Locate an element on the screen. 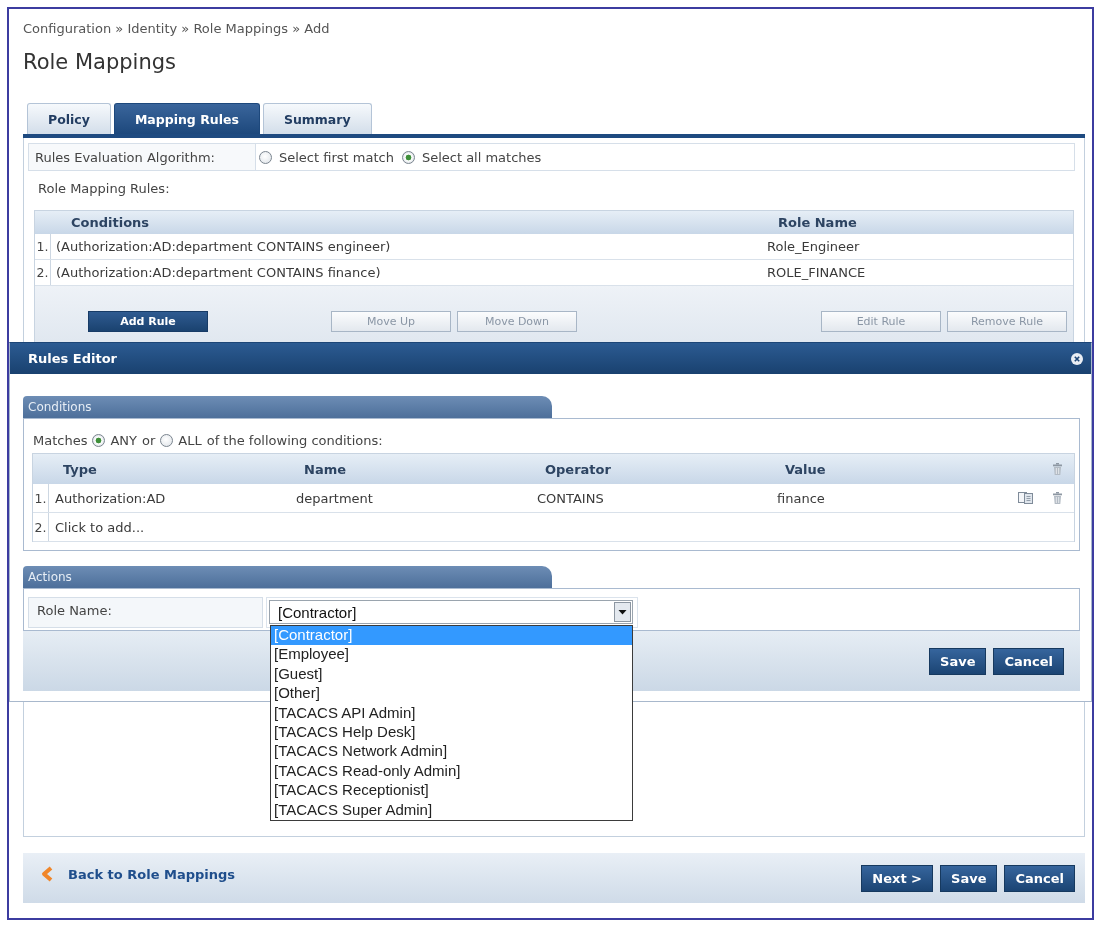 This screenshot has width=1103, height=926. dropdown-option: [TACACS Receptionist] is located at coordinates (451, 791).